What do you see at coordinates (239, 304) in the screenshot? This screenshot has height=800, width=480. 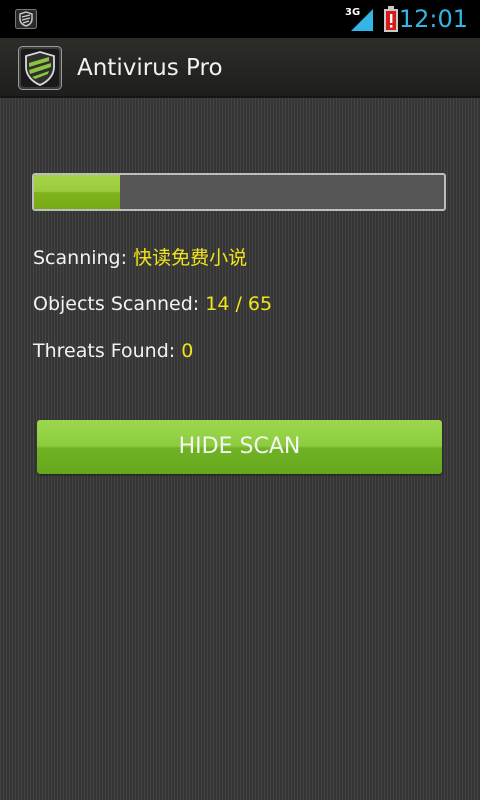 I see `objects-scanned-value: 14 / 65` at bounding box center [239, 304].